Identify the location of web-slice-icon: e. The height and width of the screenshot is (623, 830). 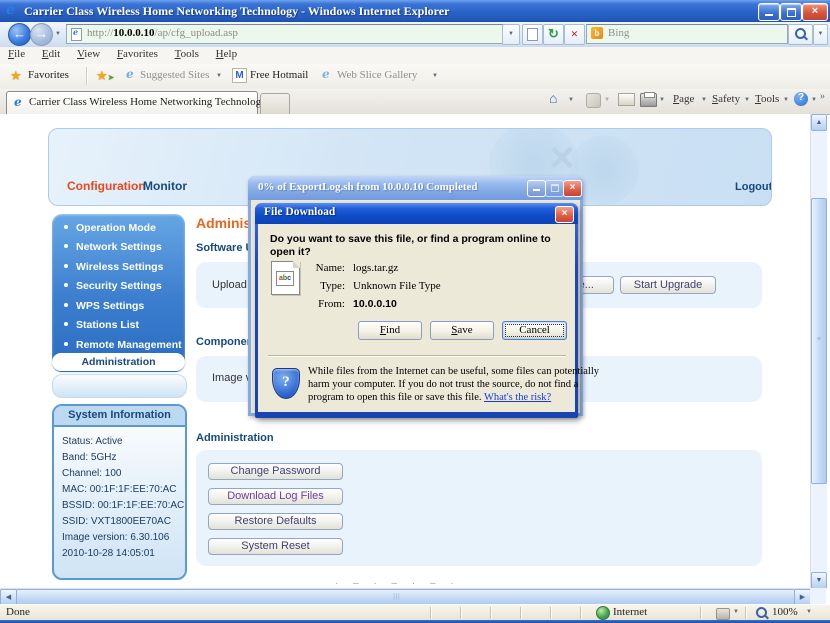
(326, 74).